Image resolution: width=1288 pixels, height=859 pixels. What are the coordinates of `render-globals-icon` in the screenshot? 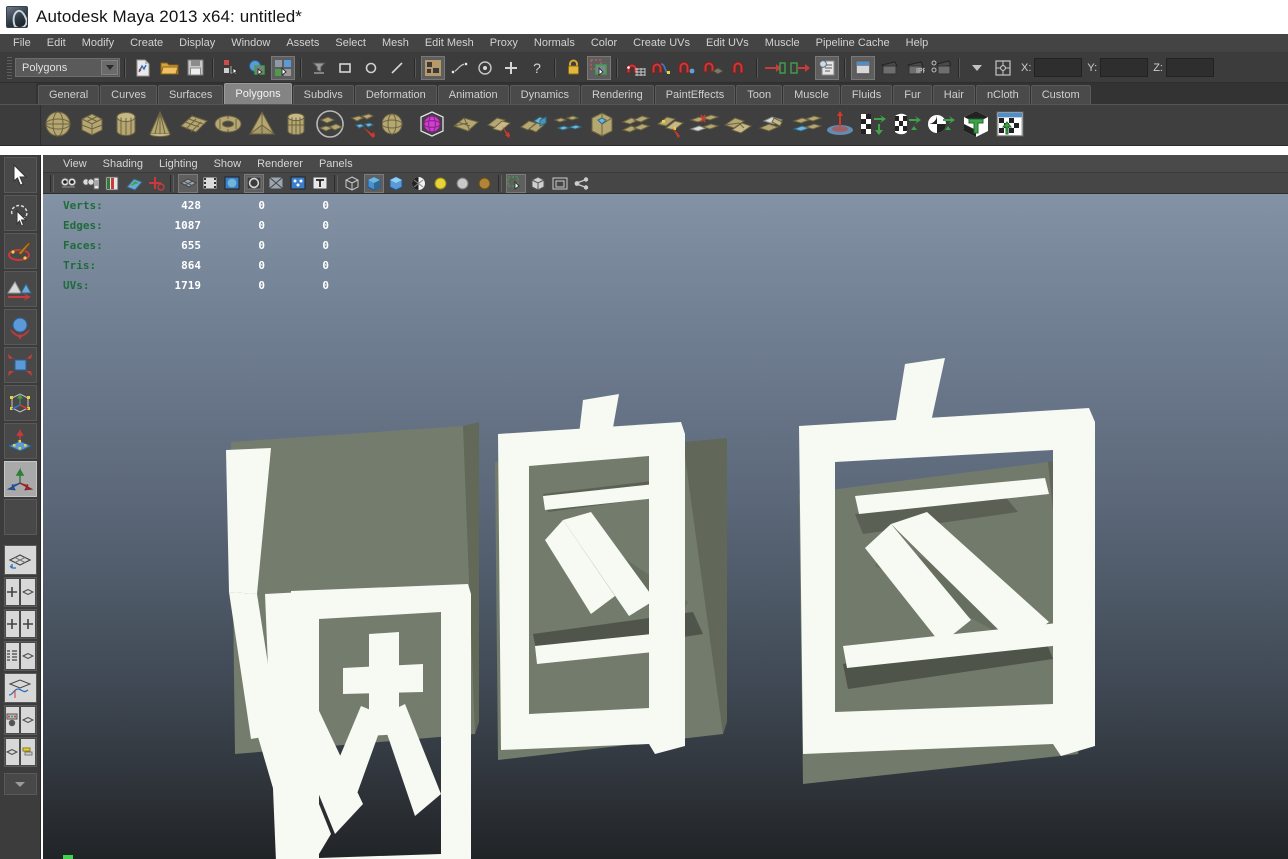 It's located at (941, 68).